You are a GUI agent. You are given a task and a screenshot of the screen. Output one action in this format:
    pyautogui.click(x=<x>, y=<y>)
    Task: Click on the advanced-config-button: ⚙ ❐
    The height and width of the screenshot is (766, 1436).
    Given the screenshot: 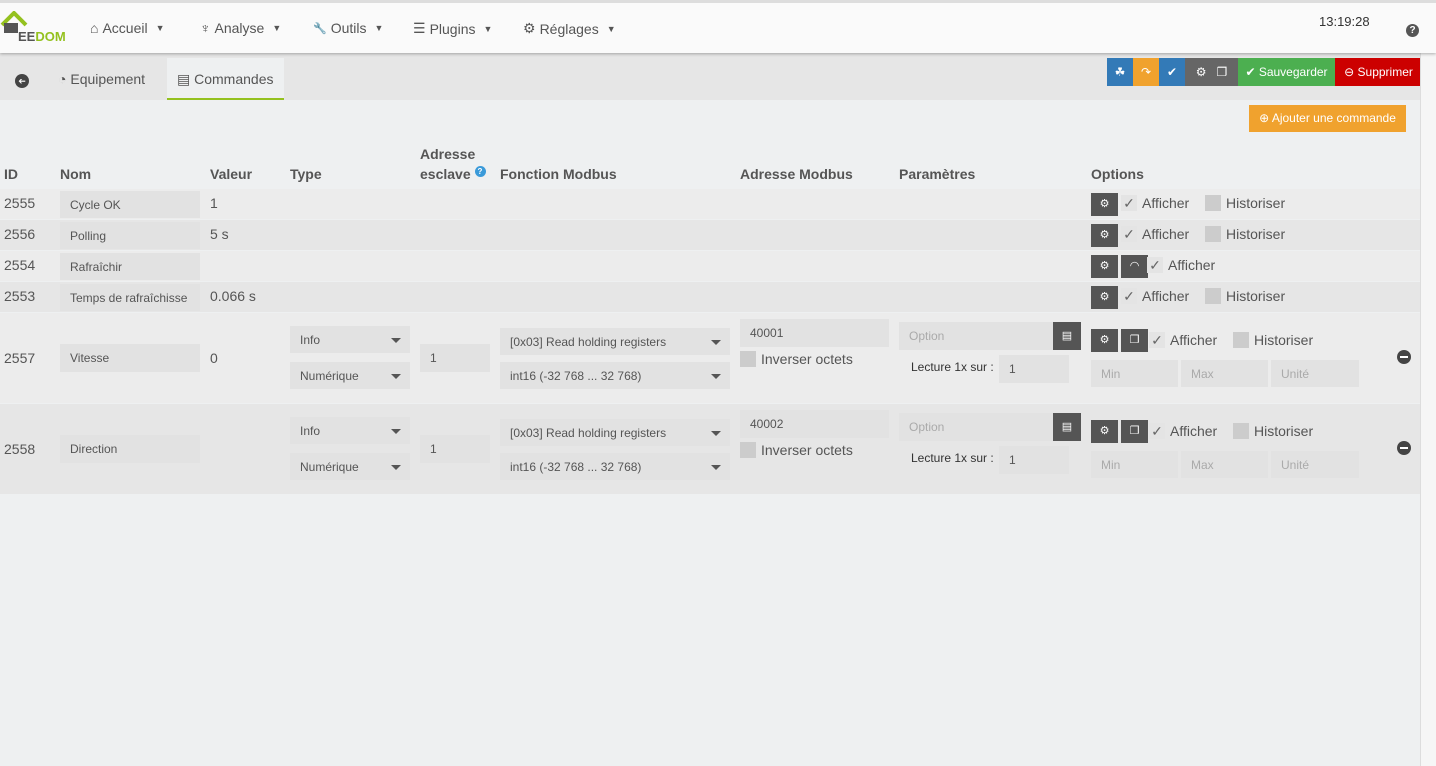 What is the action you would take?
    pyautogui.click(x=1211, y=72)
    